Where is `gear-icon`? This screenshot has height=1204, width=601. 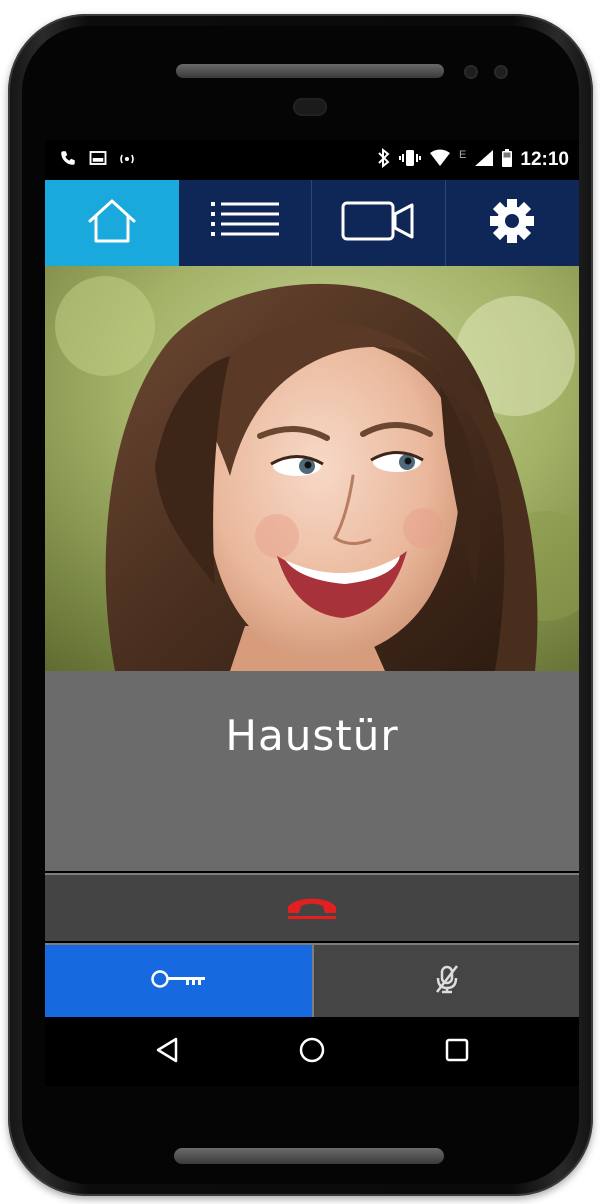
gear-icon is located at coordinates (512, 223).